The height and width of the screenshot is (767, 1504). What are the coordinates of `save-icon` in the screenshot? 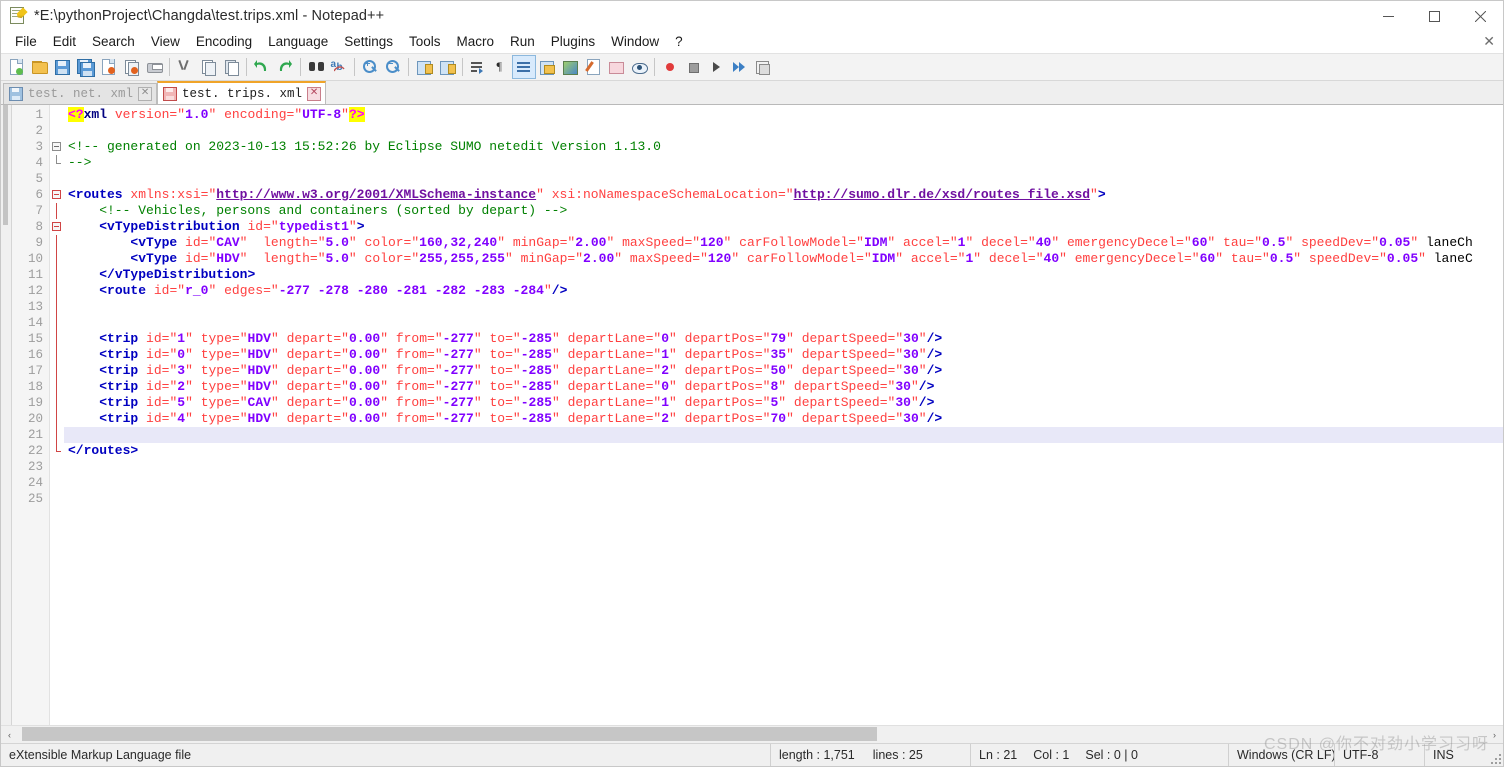 It's located at (62, 67).